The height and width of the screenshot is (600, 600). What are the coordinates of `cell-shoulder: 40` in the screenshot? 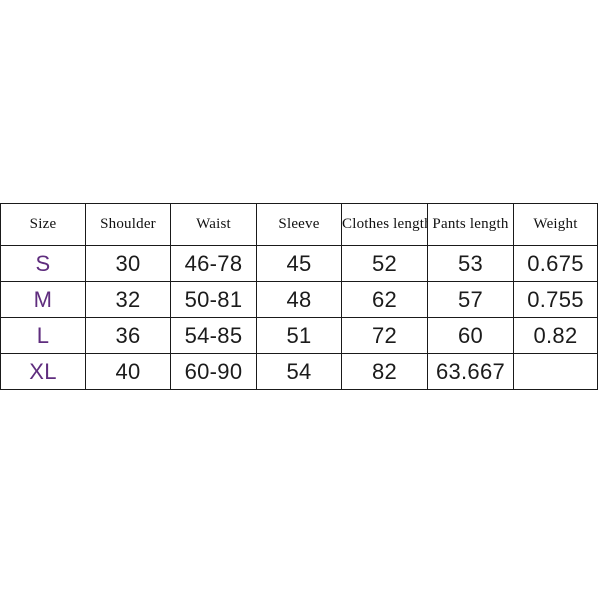 It's located at (128, 371).